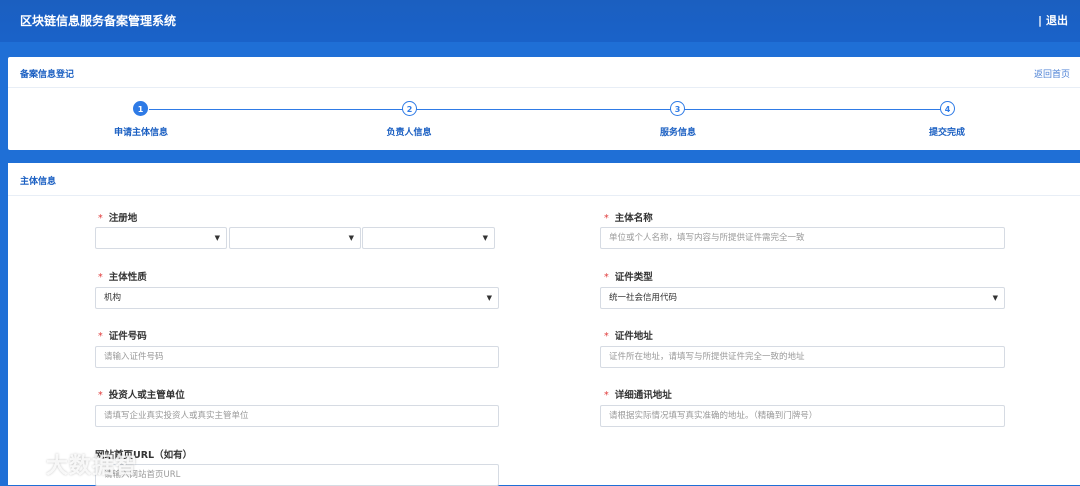 The image size is (1080, 486). Describe the element at coordinates (643, 298) in the screenshot. I see `selected-value: 统一社会信用代码` at that location.